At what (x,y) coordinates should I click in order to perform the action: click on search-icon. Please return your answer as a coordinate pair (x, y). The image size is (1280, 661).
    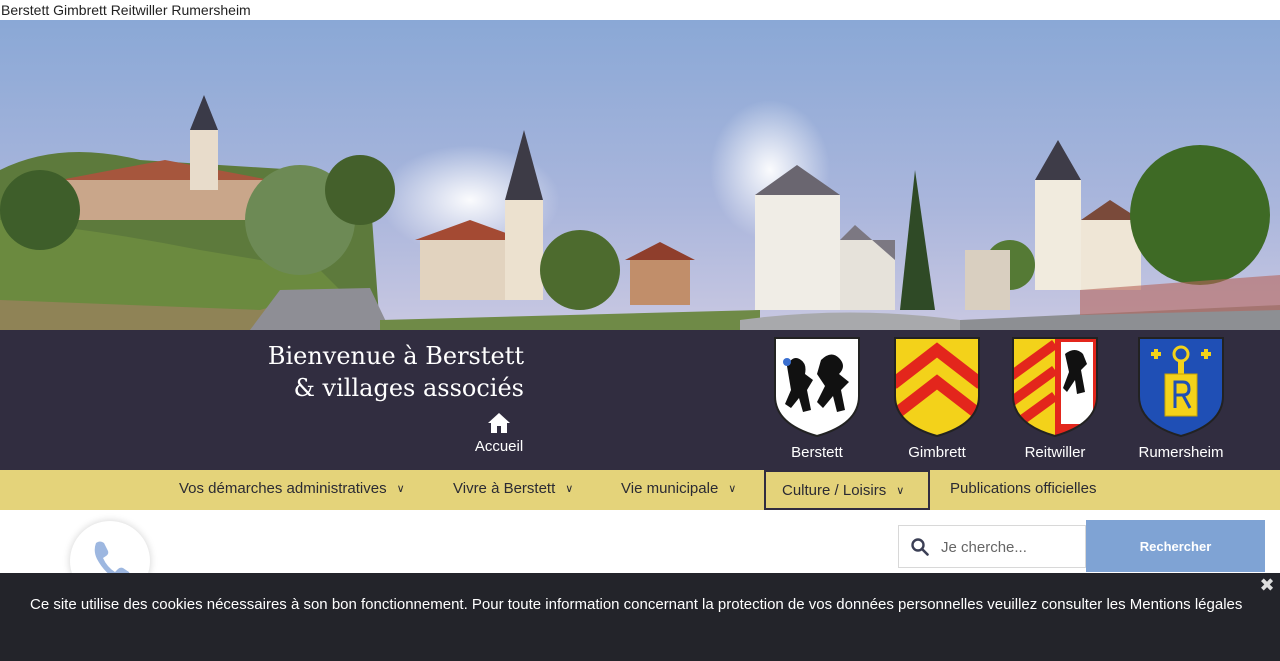
    Looking at the image, I should click on (920, 547).